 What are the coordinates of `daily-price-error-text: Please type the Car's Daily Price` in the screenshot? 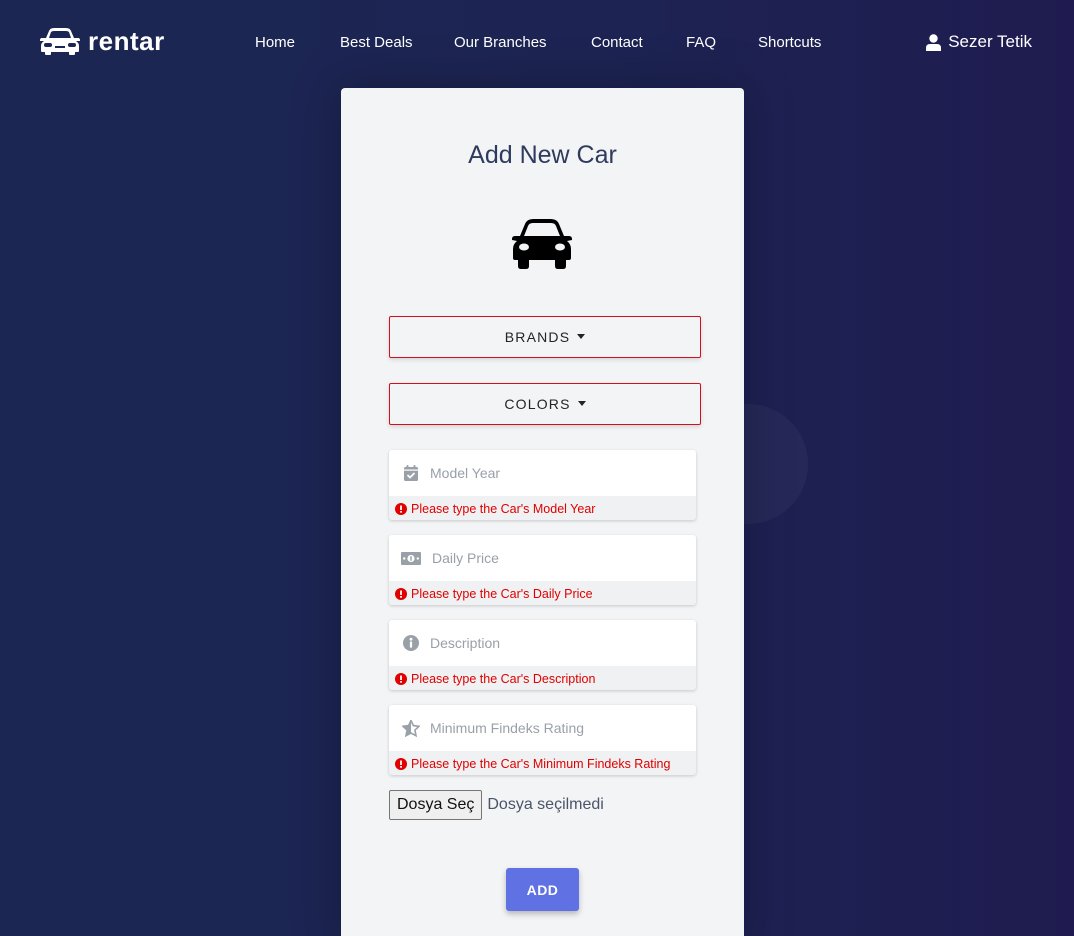 It's located at (502, 594).